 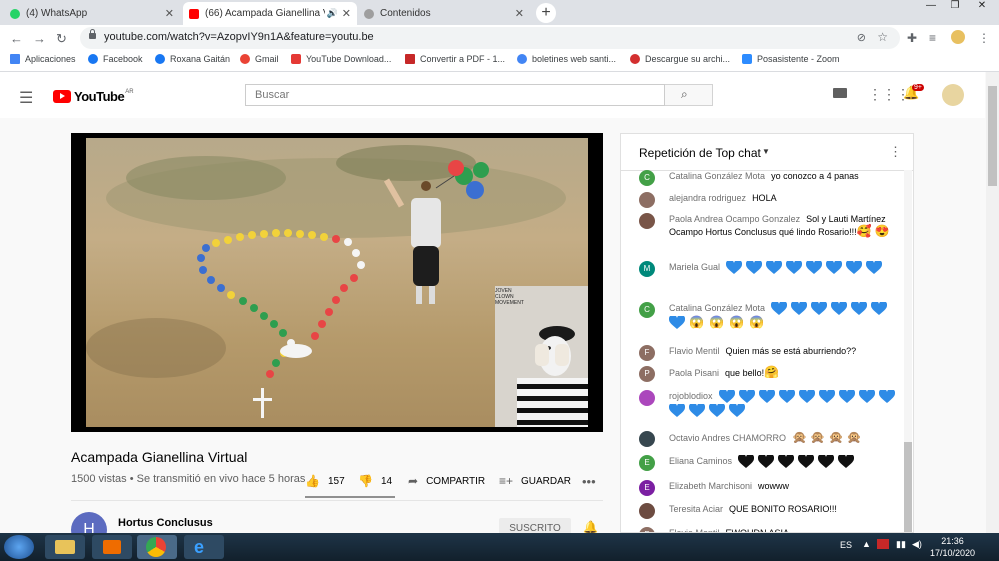 I want to click on menu-icon: ⋮, so click(x=984, y=38).